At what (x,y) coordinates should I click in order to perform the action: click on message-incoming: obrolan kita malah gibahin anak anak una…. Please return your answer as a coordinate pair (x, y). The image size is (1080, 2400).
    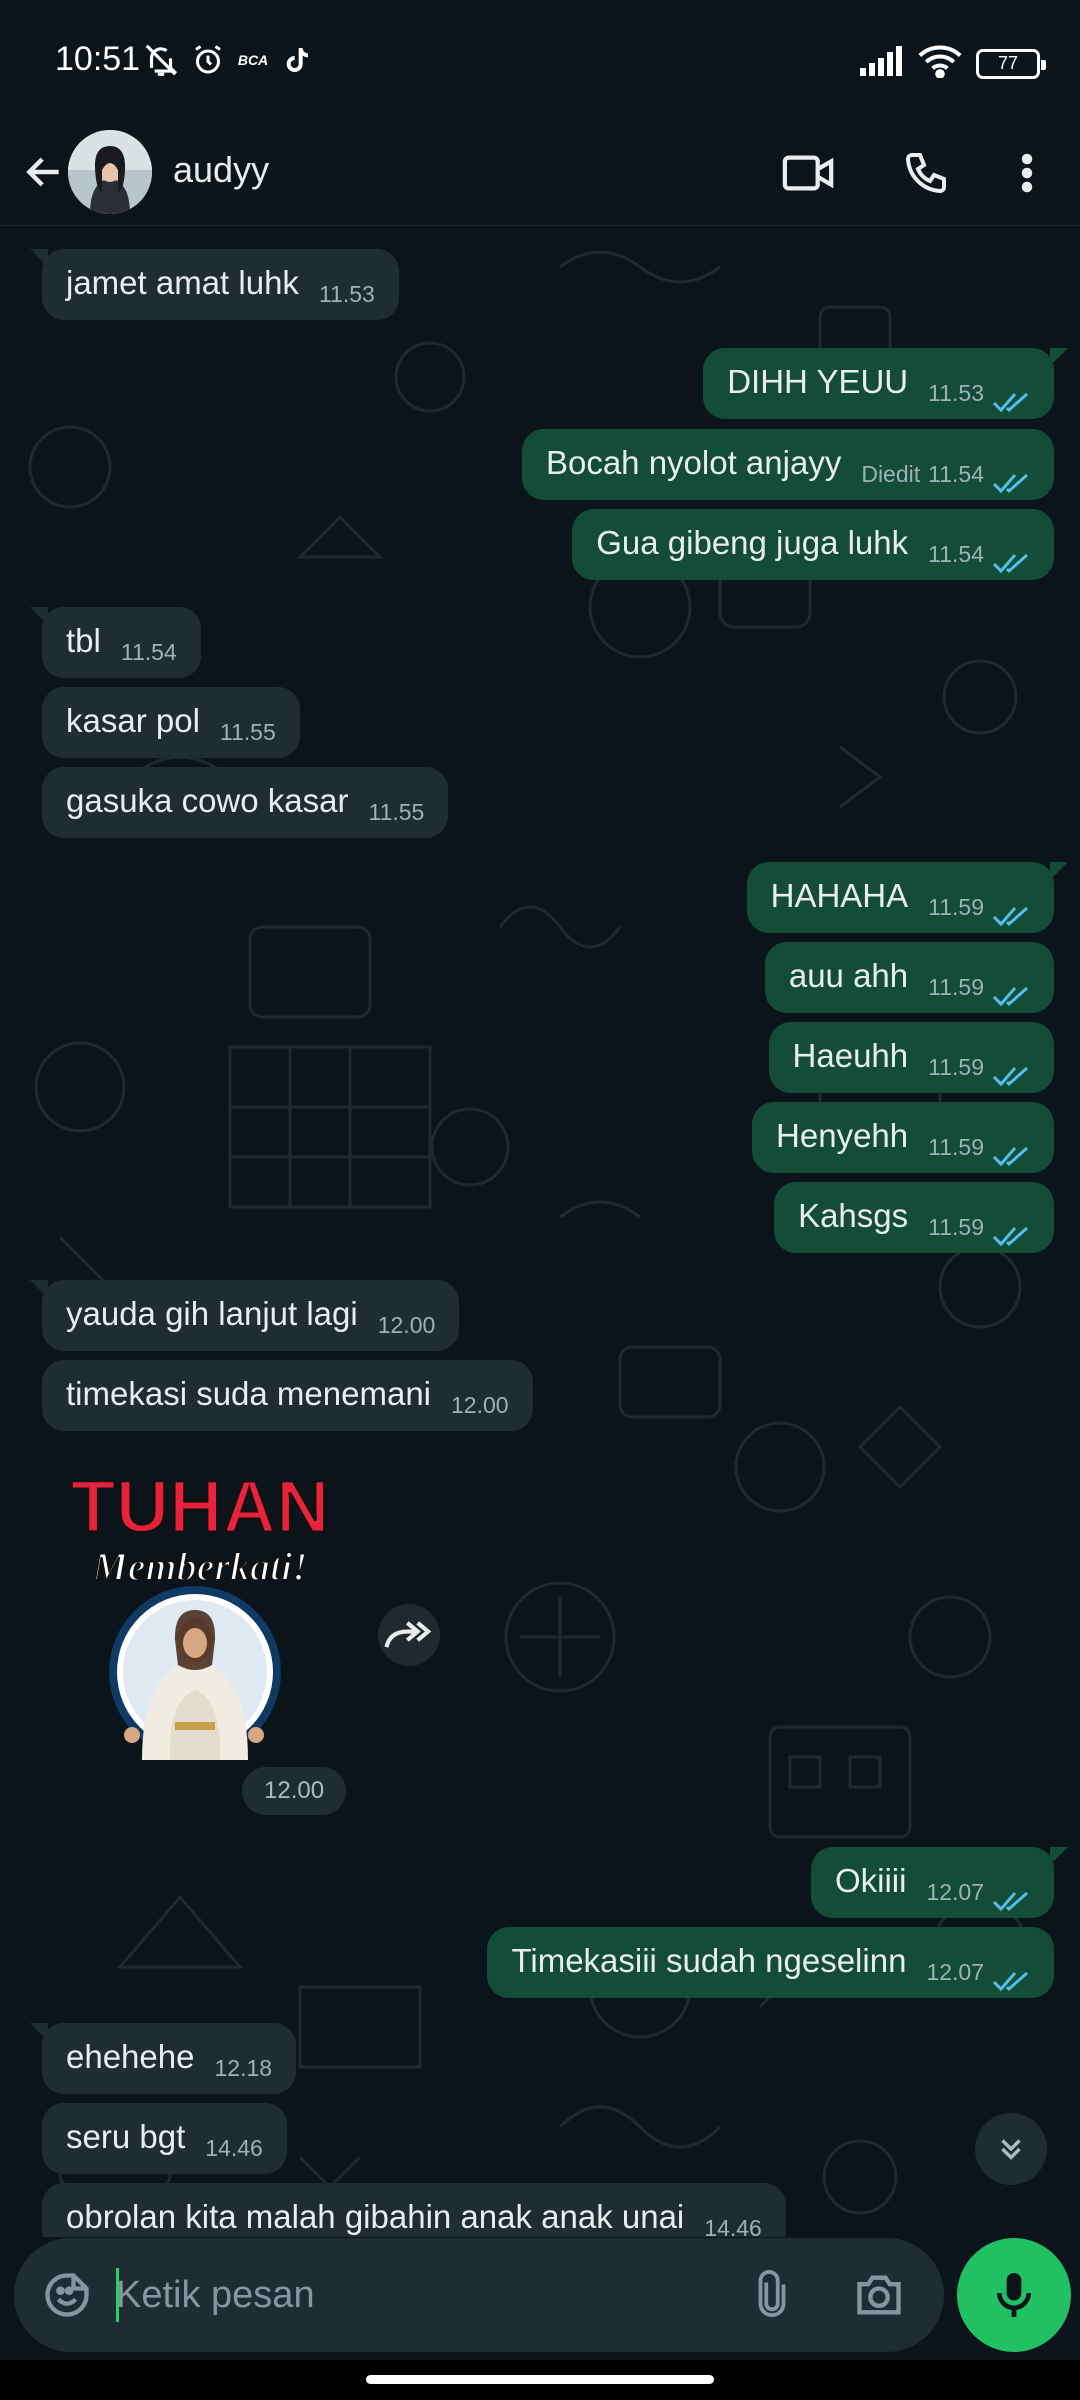
    Looking at the image, I should click on (414, 2210).